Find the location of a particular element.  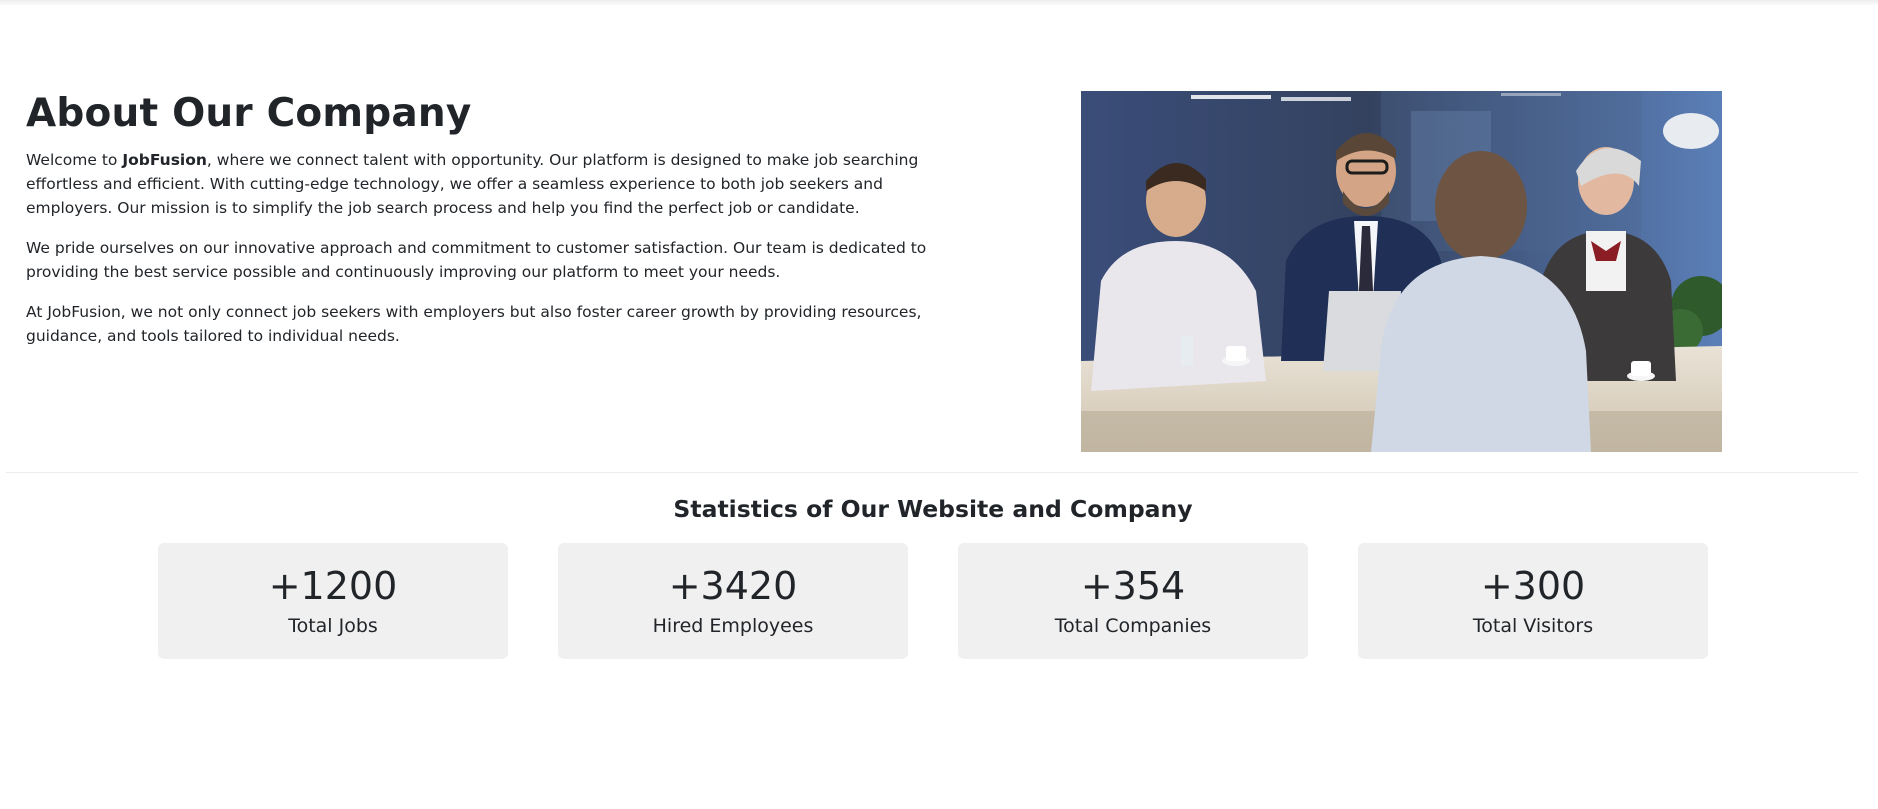

section-divider is located at coordinates (932, 472).